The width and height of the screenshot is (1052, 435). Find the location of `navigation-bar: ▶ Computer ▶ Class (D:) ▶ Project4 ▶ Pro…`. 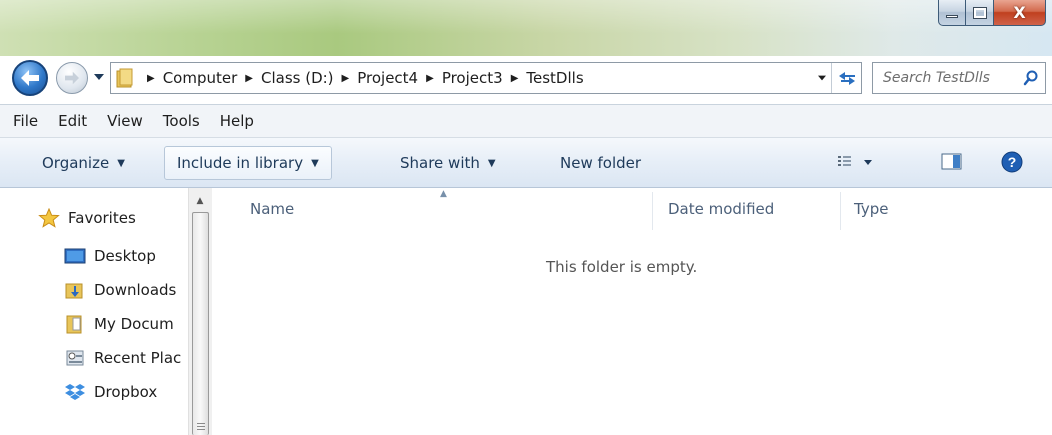

navigation-bar: ▶ Computer ▶ Class (D:) ▶ Project4 ▶ Pro… is located at coordinates (526, 80).